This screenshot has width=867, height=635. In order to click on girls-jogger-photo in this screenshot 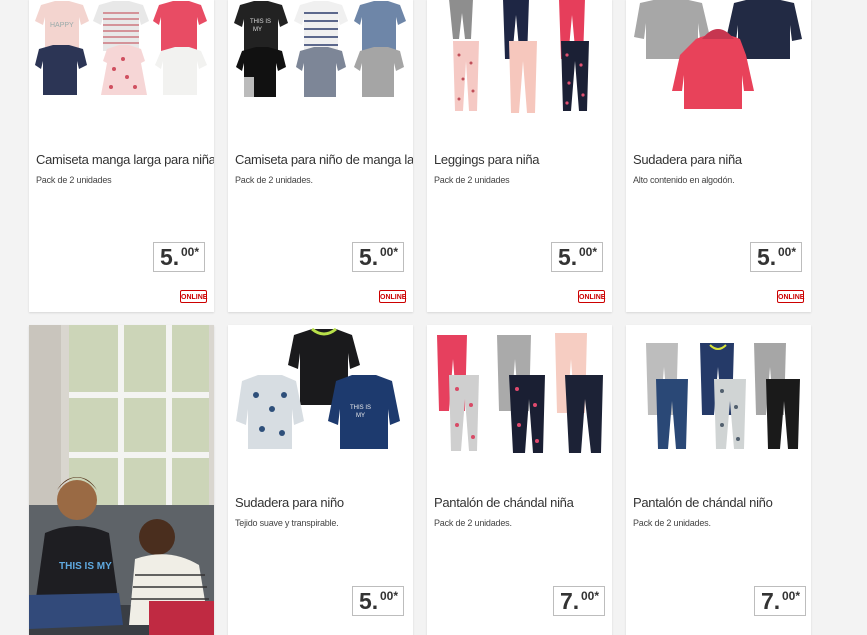, I will do `click(520, 393)`.